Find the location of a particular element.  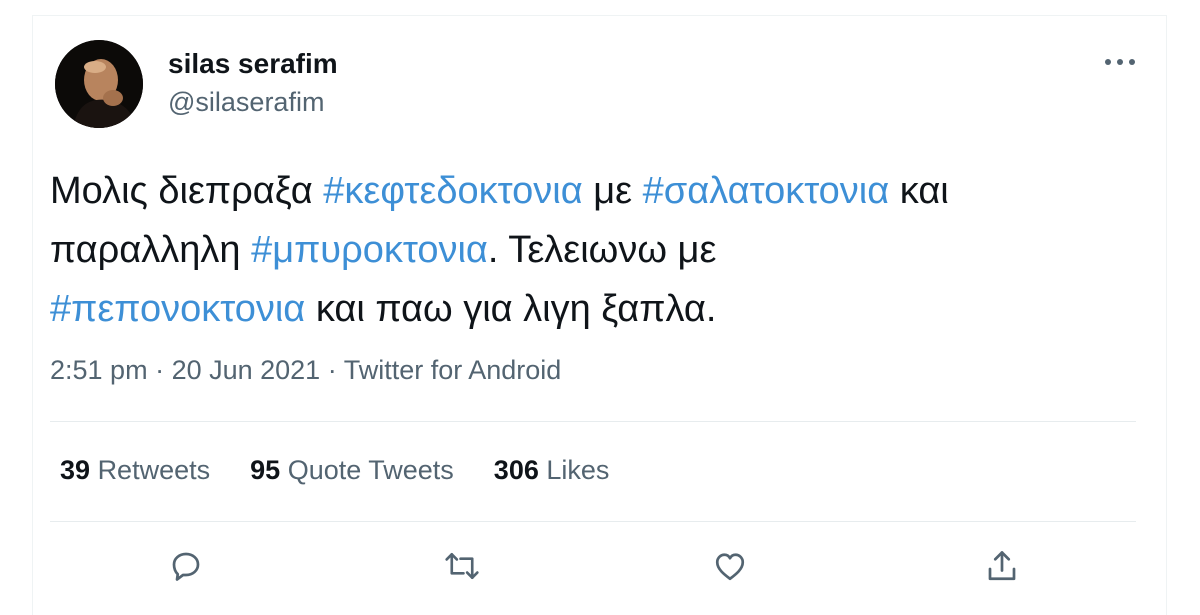

likes-stat: 306 Likes is located at coordinates (552, 470).